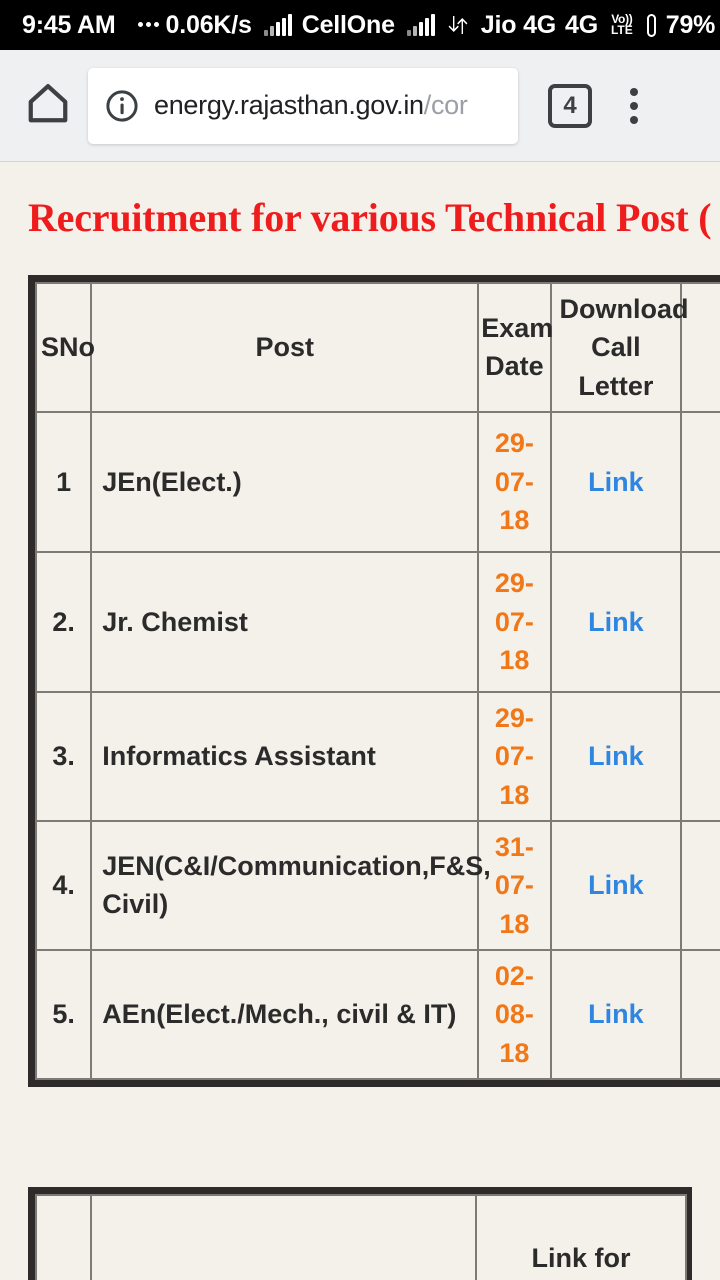  What do you see at coordinates (581, 1236) in the screenshot?
I see `column-header-link-for-printing: Link for Printing Application` at bounding box center [581, 1236].